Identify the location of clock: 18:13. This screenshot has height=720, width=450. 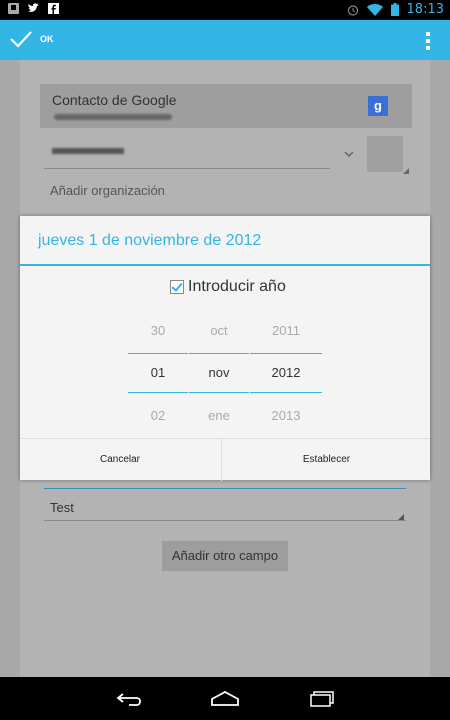
(425, 9).